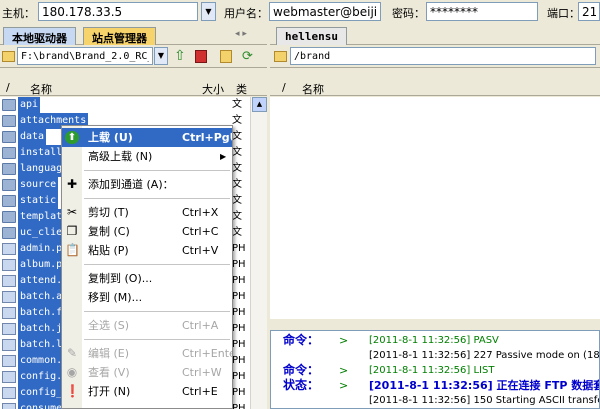  Describe the element at coordinates (258, 253) in the screenshot. I see `left-scrollbar: ▲` at that location.